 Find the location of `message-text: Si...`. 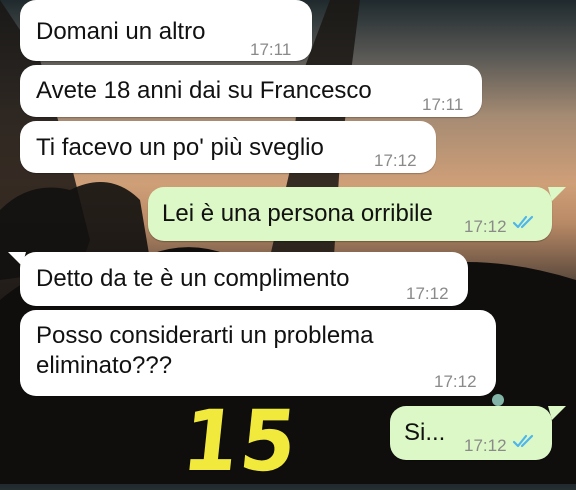

message-text: Si... is located at coordinates (425, 432).